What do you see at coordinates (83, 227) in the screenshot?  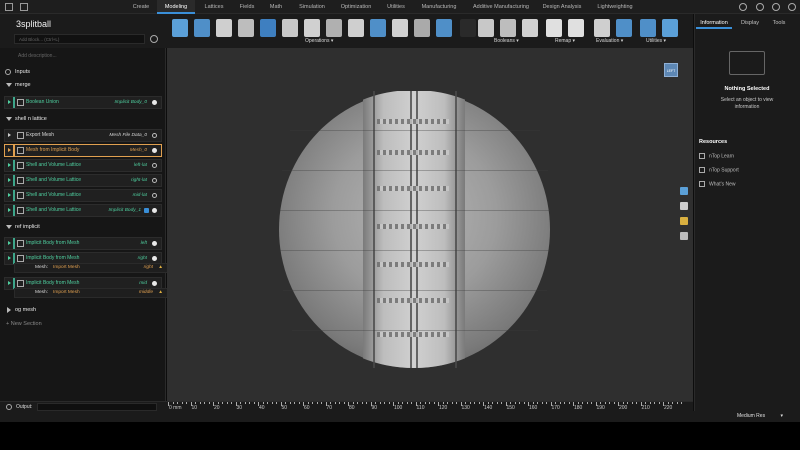 I see `section-ref-implicit: ref implicit` at bounding box center [83, 227].